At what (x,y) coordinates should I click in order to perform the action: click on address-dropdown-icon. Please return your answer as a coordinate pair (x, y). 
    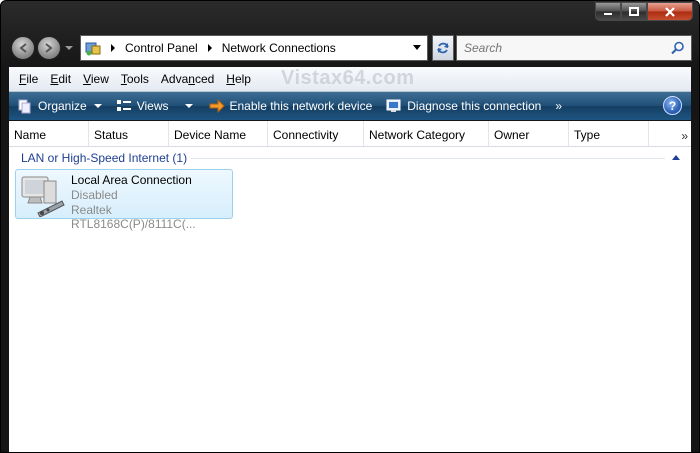
    Looking at the image, I should click on (417, 47).